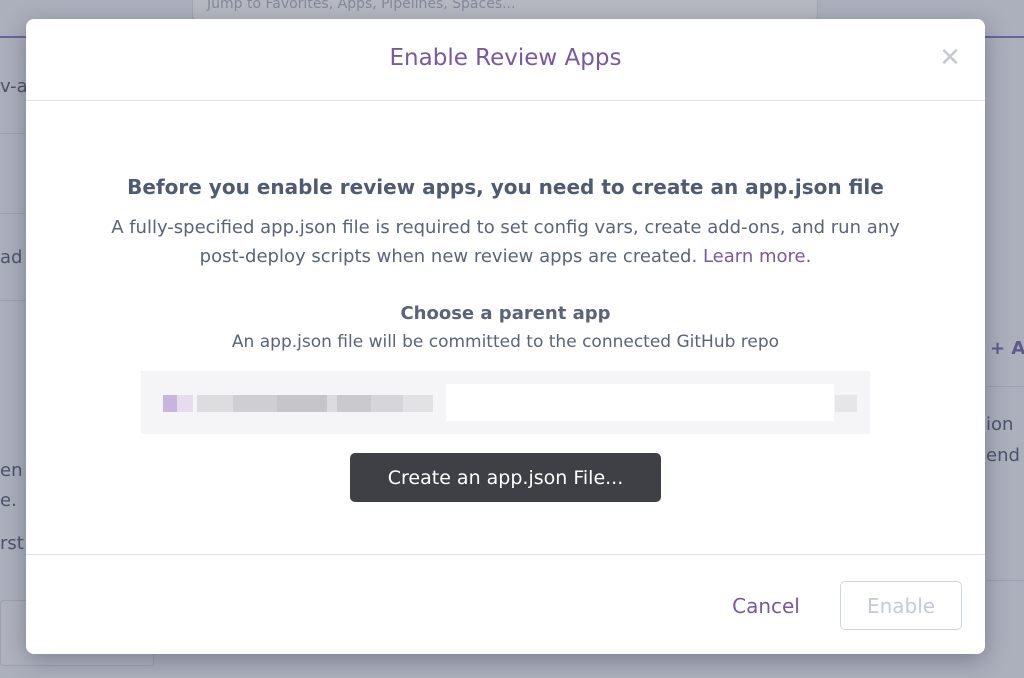 This screenshot has width=1024, height=678. Describe the element at coordinates (640, 402) in the screenshot. I see `parent-app-select-field` at that location.